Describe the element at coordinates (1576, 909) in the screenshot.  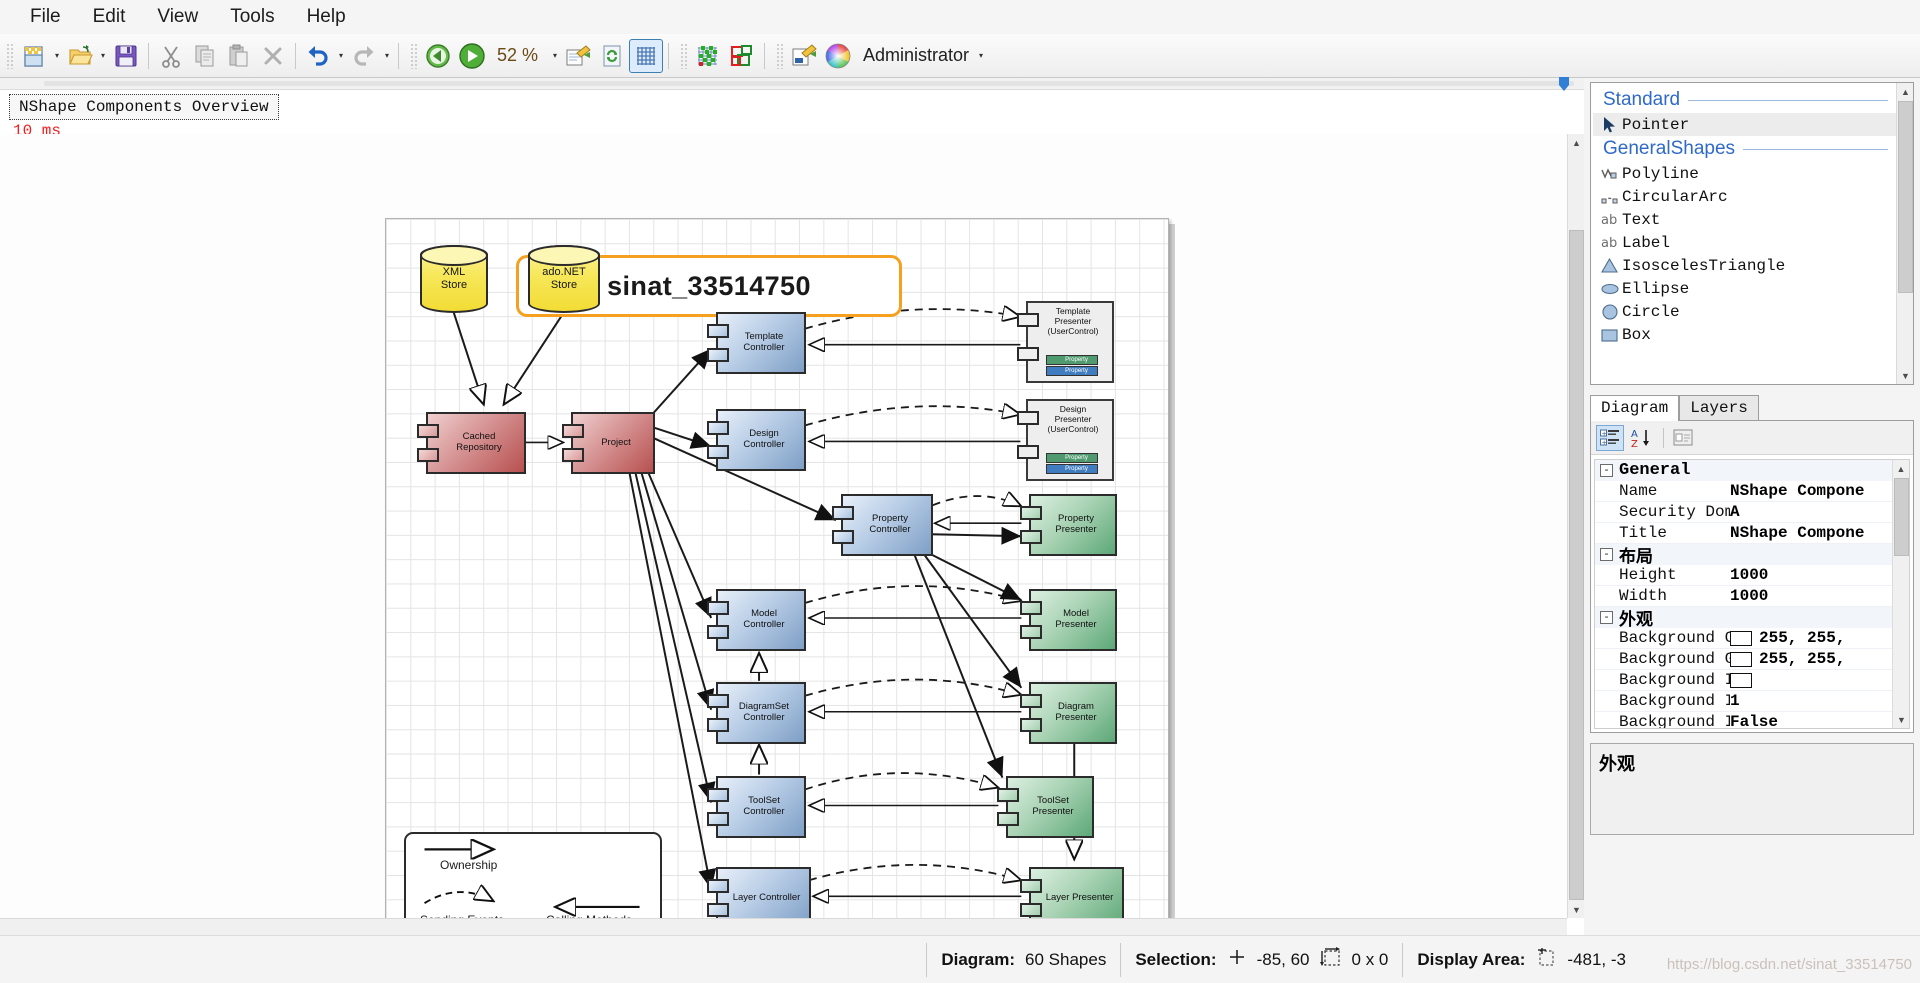
I see `scroll-down-arrow: ▼` at that location.